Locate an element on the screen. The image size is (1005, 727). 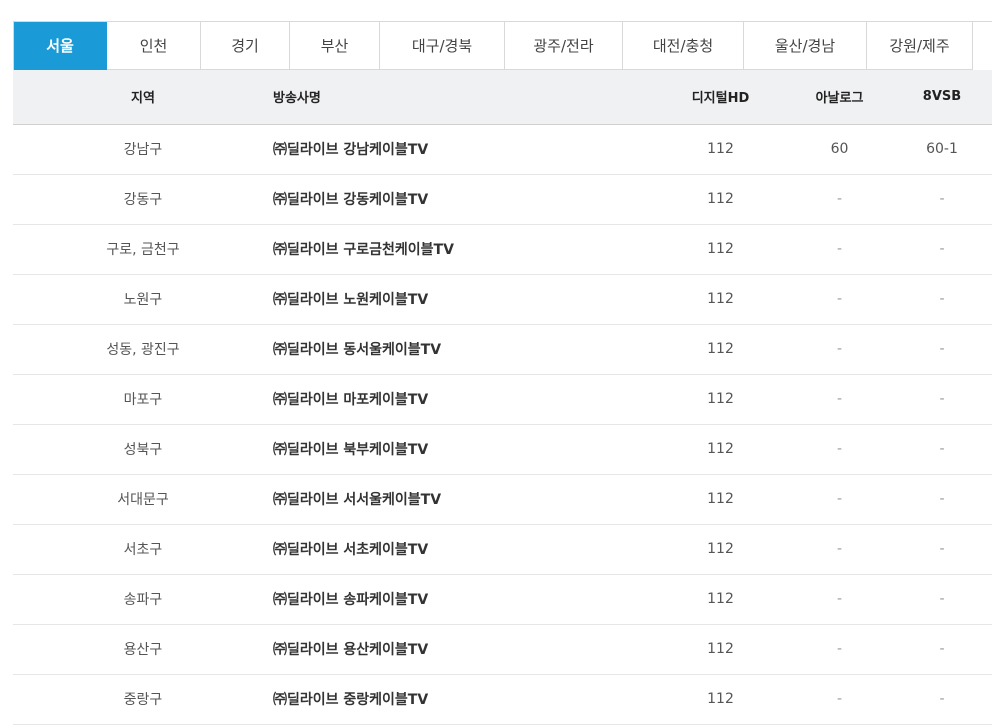
cell-region: 강동구 is located at coordinates (143, 199).